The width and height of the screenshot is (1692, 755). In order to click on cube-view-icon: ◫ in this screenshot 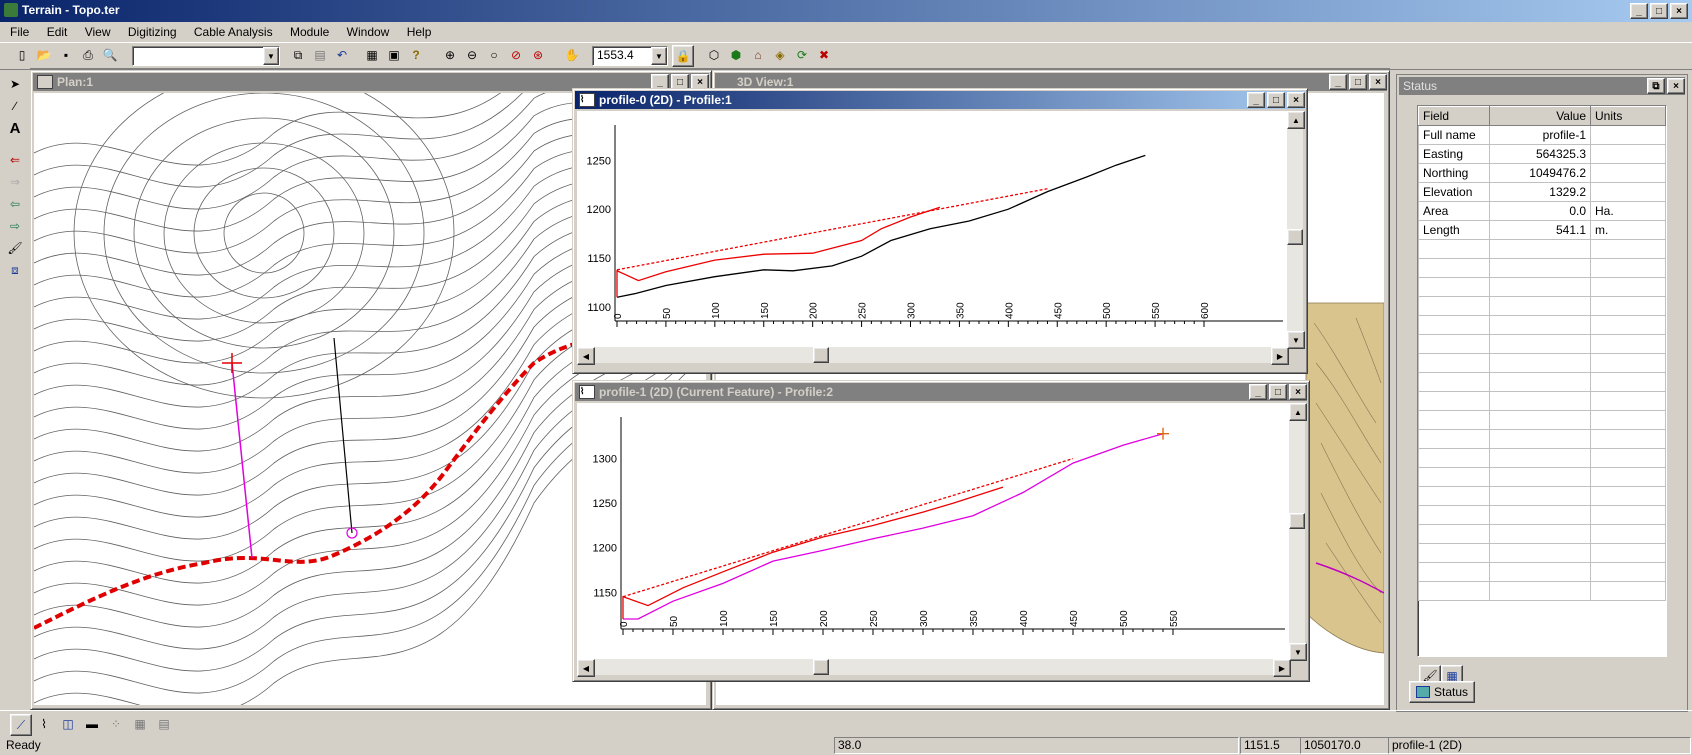, I will do `click(68, 724)`.